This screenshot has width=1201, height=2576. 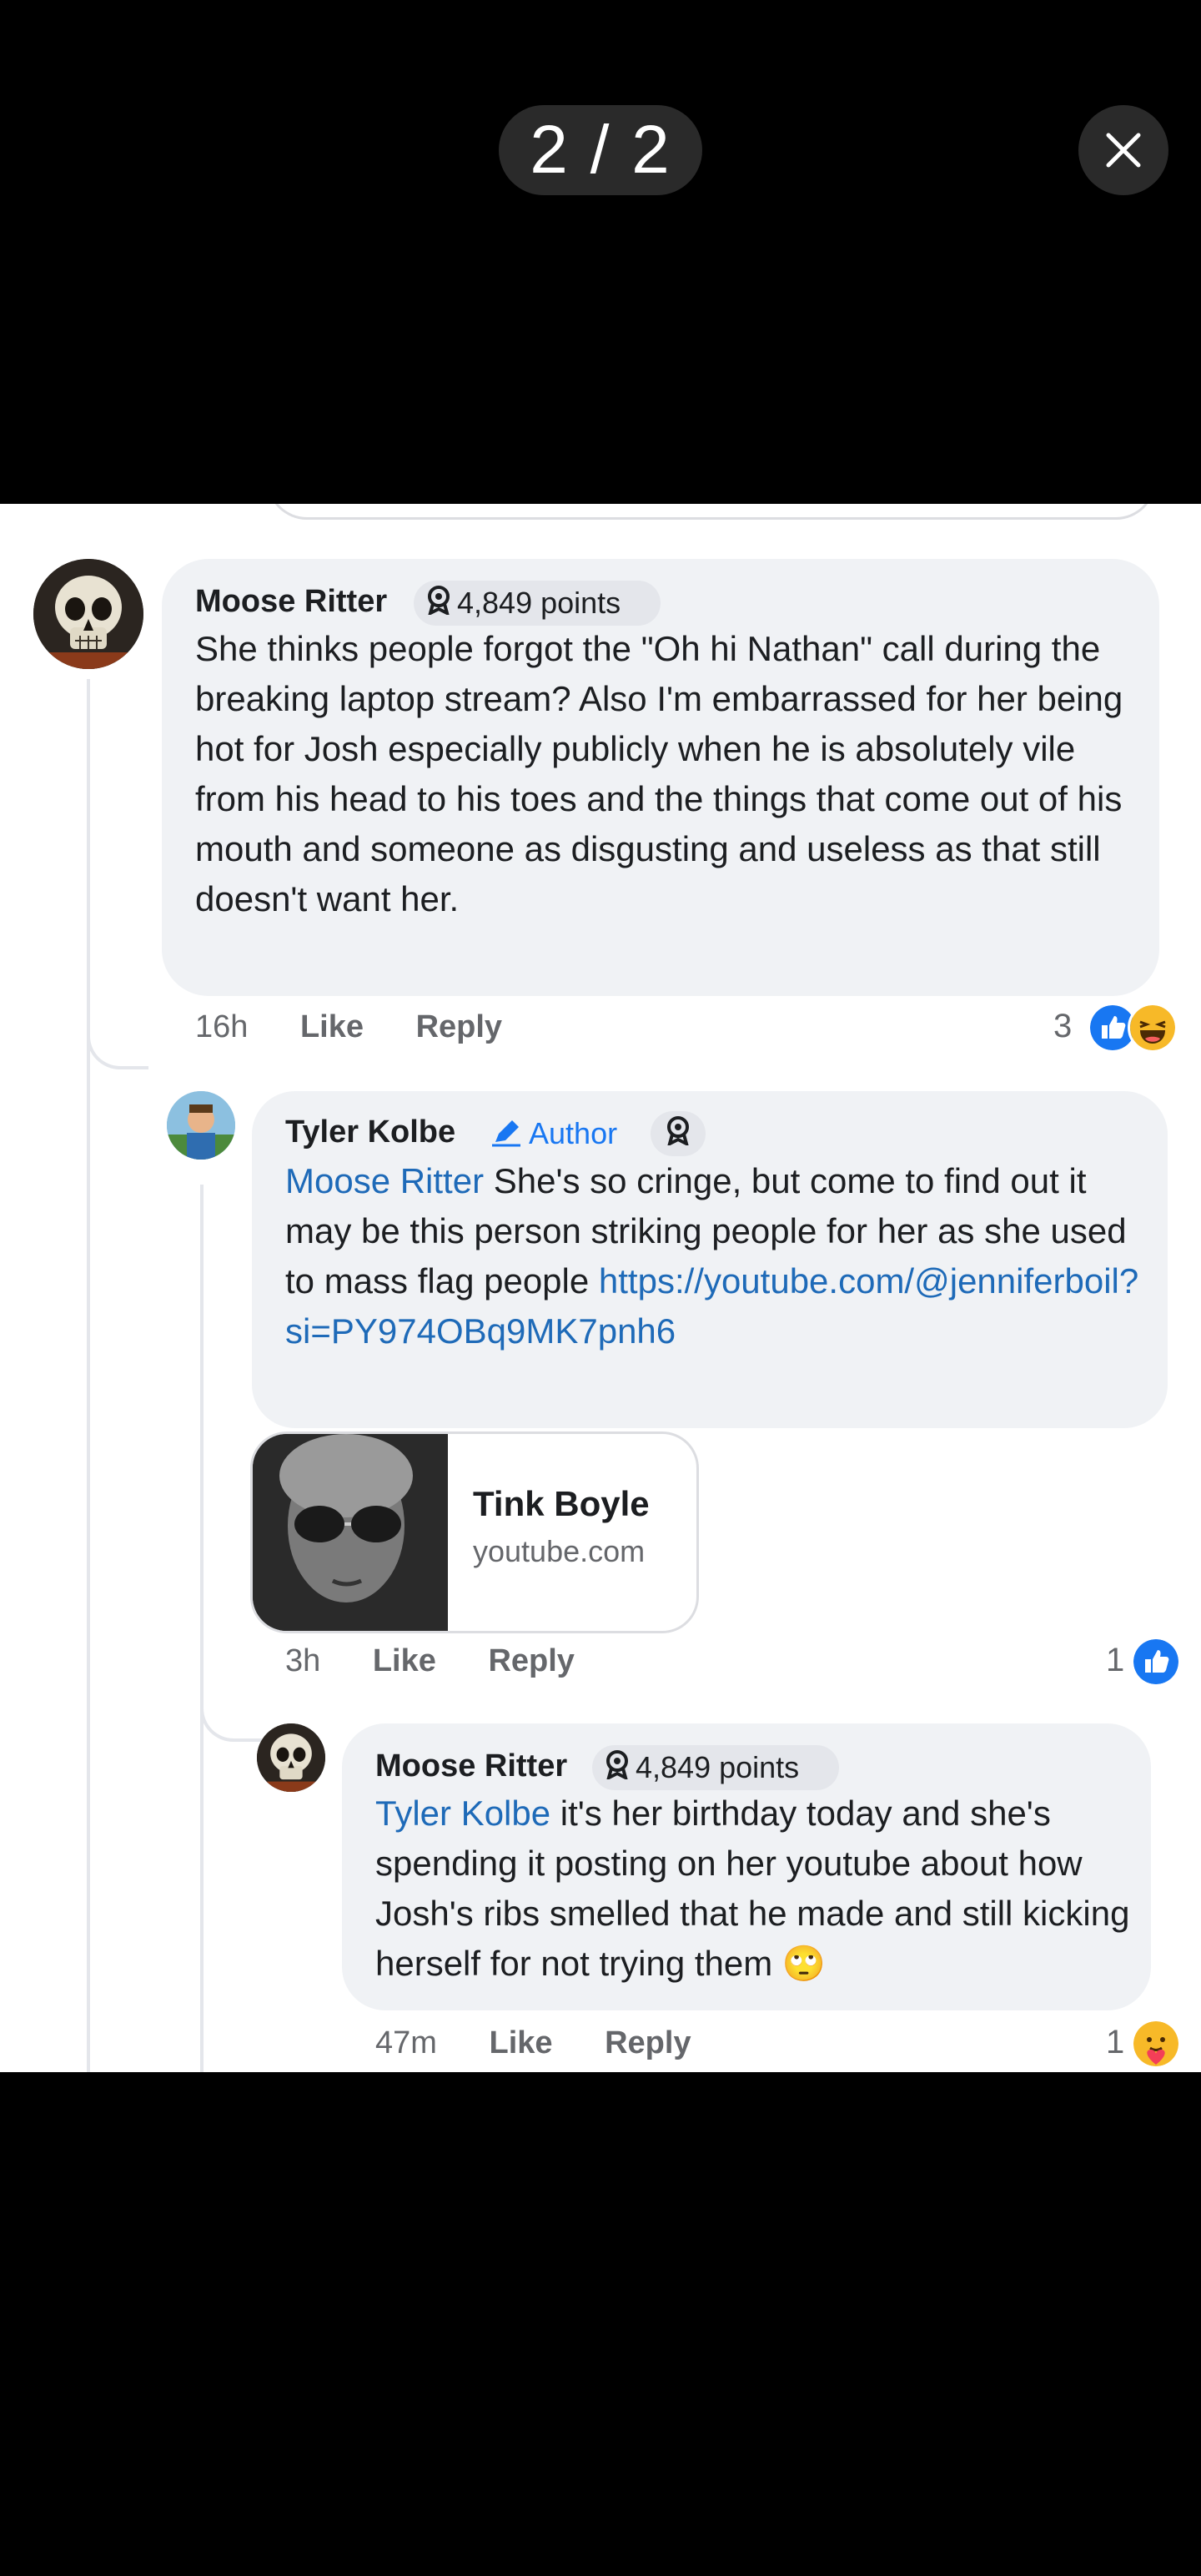 I want to click on comment-time: 3h, so click(x=303, y=1660).